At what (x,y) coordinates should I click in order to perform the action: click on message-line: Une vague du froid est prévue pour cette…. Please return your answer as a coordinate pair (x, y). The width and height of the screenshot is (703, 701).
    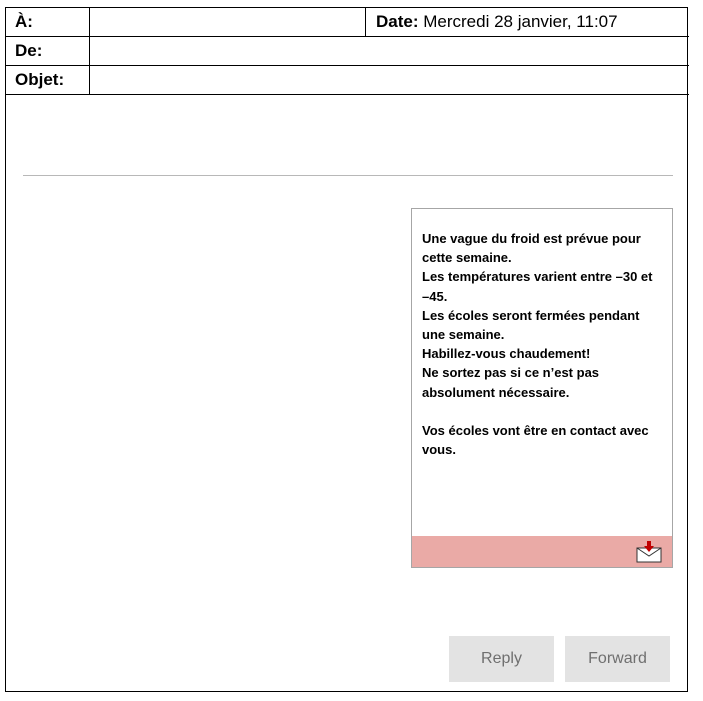
    Looking at the image, I should click on (531, 248).